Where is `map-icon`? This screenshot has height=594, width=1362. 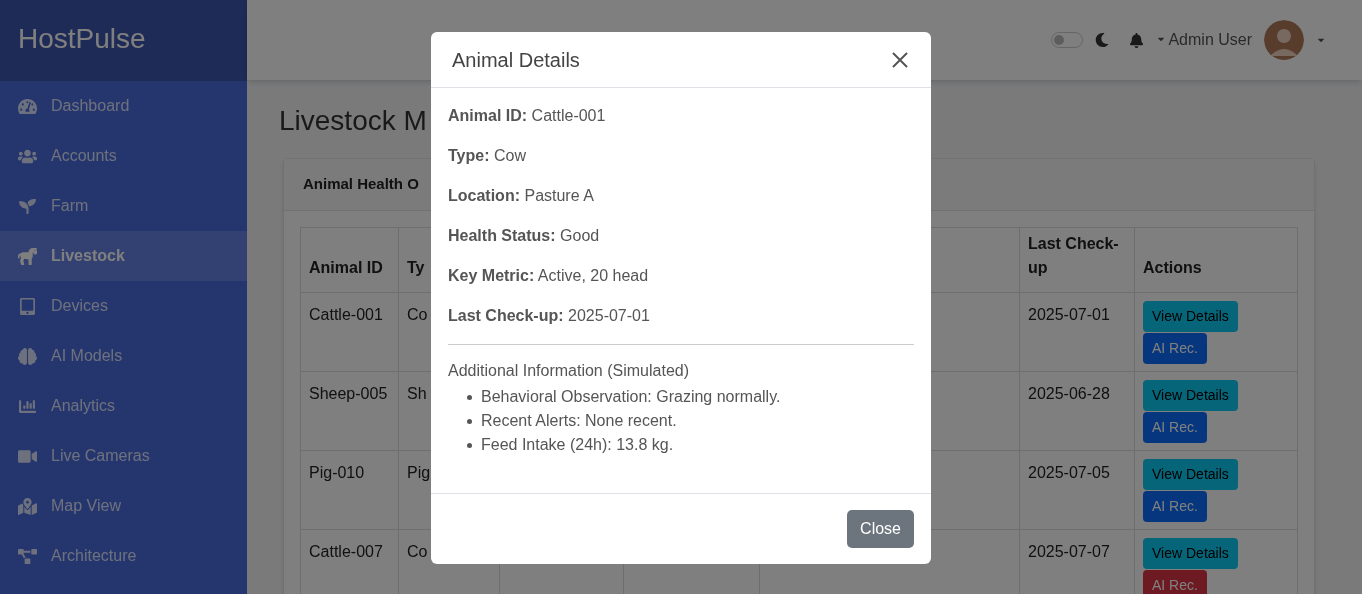 map-icon is located at coordinates (27, 506).